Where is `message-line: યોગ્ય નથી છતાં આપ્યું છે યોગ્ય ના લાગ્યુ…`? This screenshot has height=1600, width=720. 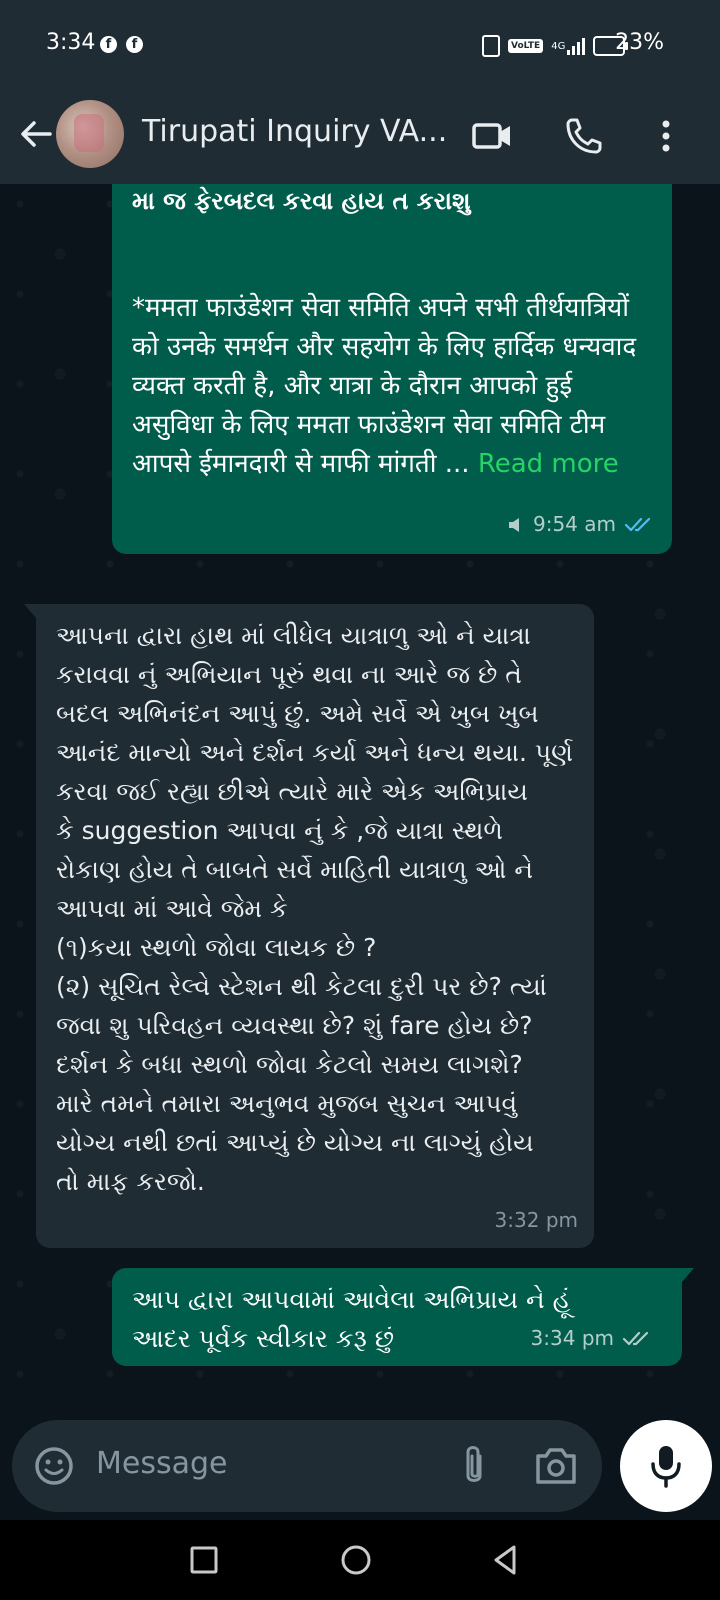 message-line: યોગ્ય નથી છતાં આપ્યું છે યોગ્ય ના લાગ્યુ… is located at coordinates (295, 1142).